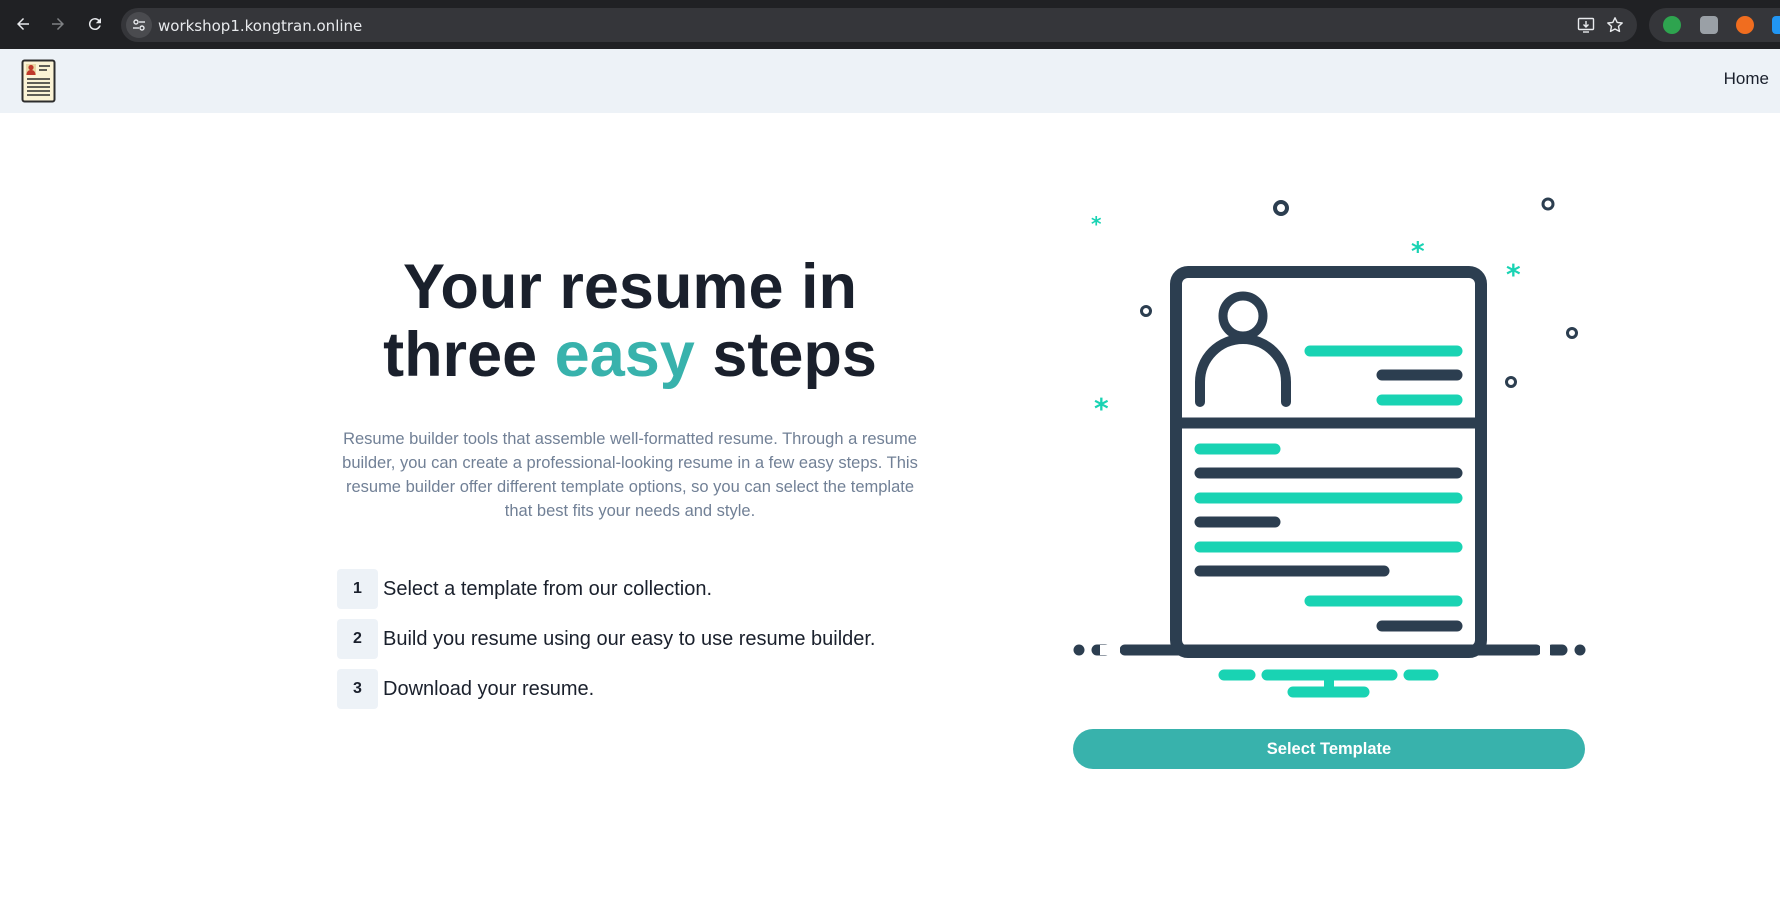 The width and height of the screenshot is (1780, 903). I want to click on forward-button, so click(58, 24).